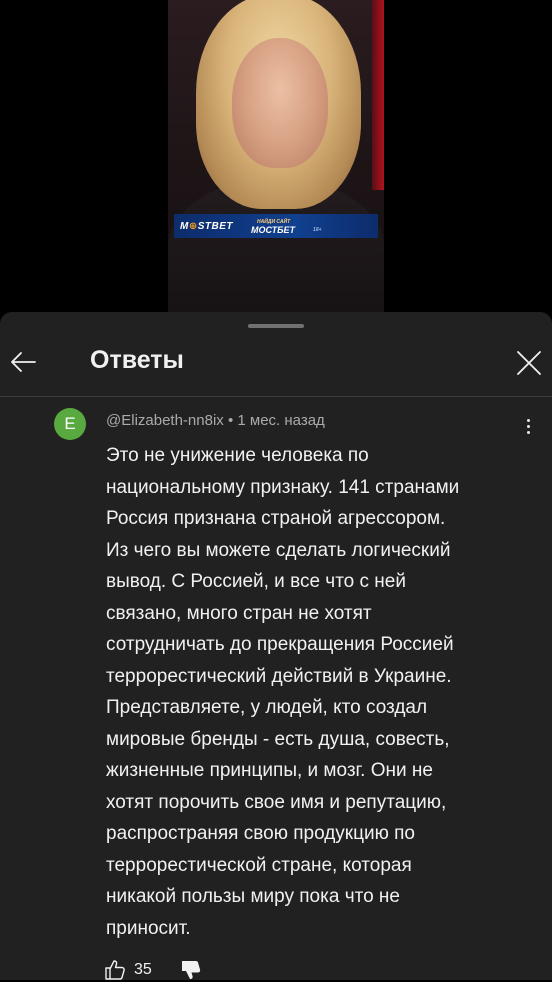 Image resolution: width=552 pixels, height=982 pixels. What do you see at coordinates (283, 487) in the screenshot?
I see `comment-line: национальному признаку. 141 странами` at bounding box center [283, 487].